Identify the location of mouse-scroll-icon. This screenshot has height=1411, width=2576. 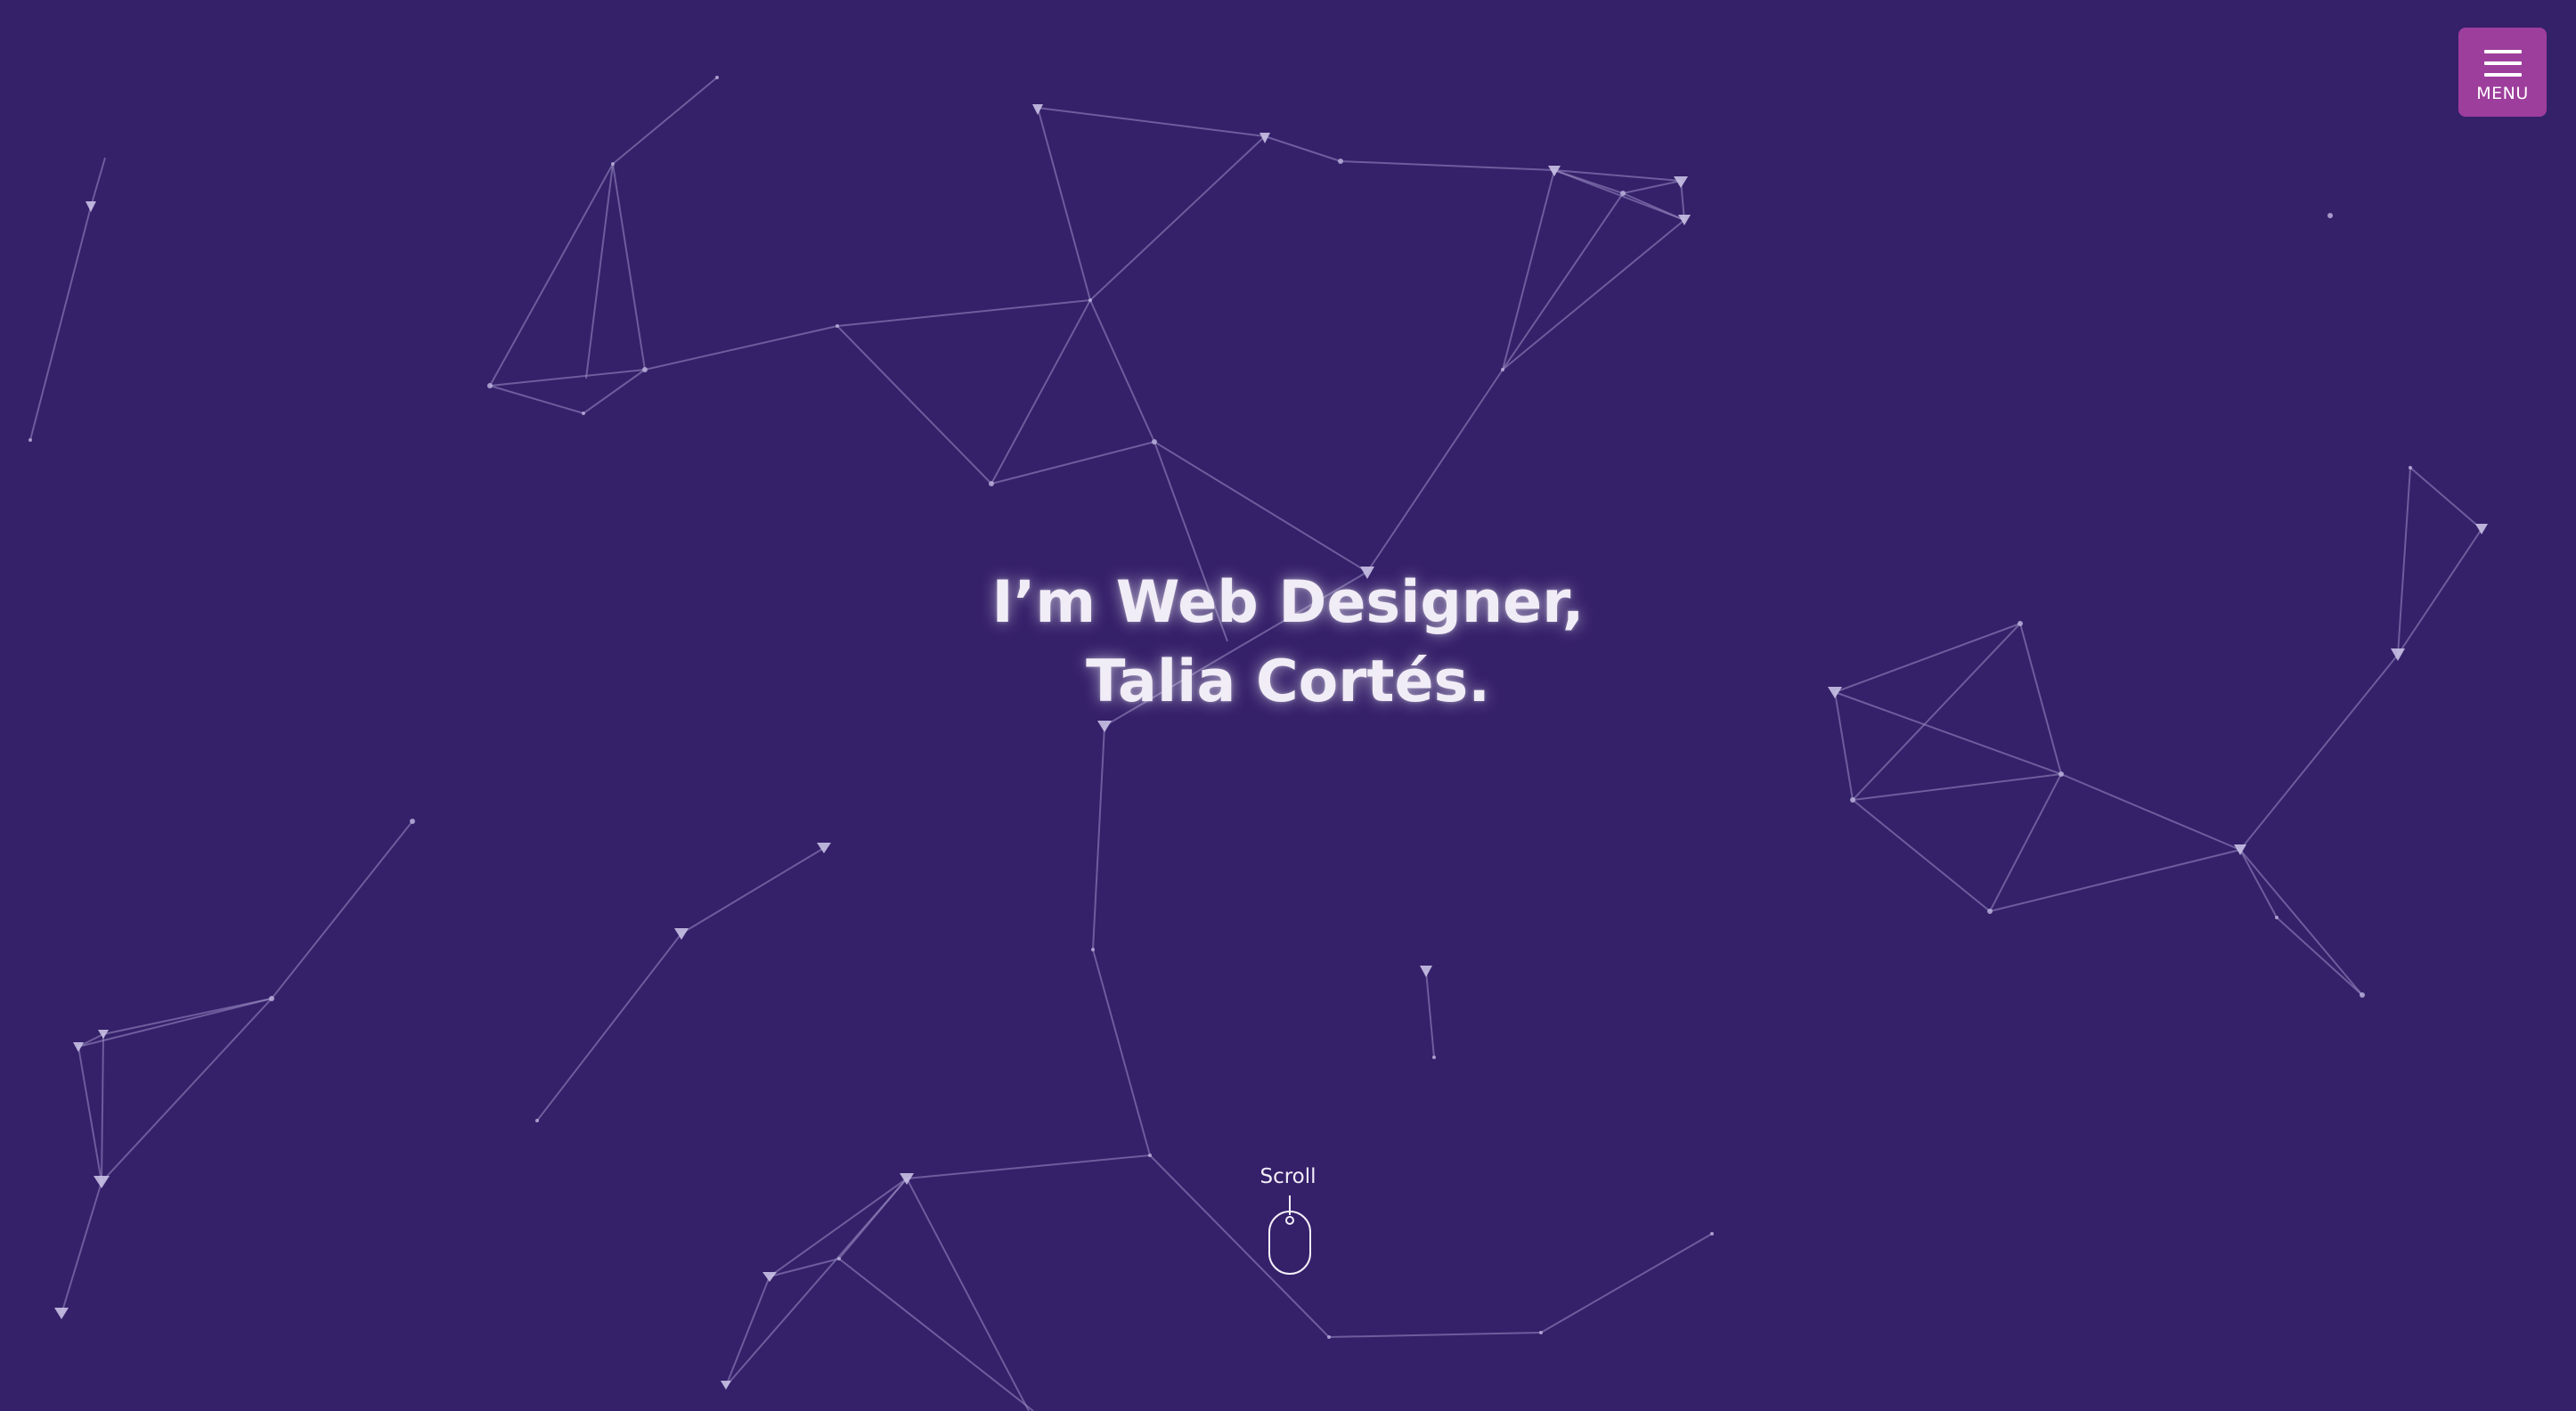
(1289, 1235).